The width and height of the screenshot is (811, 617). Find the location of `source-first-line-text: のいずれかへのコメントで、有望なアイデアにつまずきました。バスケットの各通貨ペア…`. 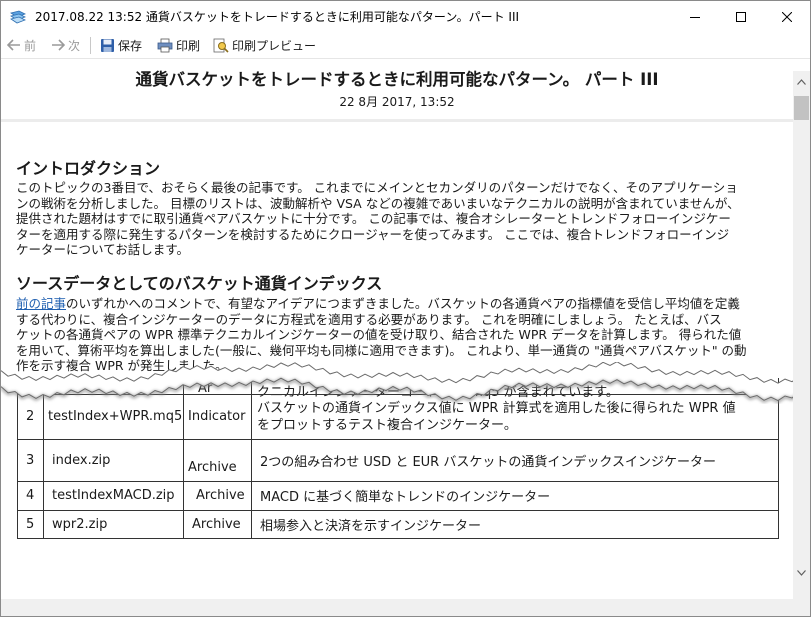

source-first-line-text: のいずれかへのコメントで、有望なアイデアにつまずきました。バスケットの各通貨ペア… is located at coordinates (403, 303).